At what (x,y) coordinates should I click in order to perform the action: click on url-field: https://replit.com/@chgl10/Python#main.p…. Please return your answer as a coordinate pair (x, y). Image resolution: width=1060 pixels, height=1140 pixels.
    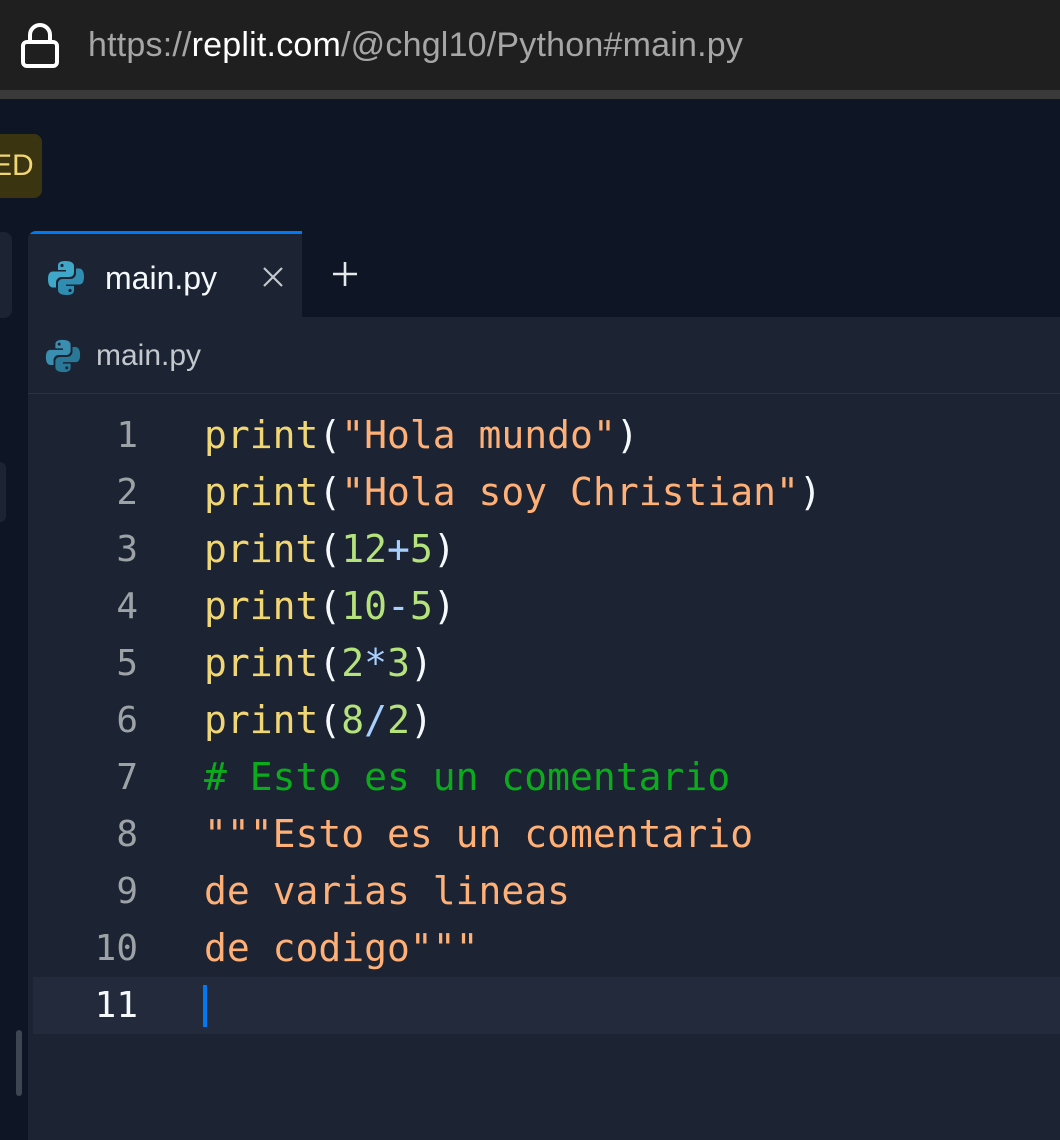
    Looking at the image, I should click on (415, 45).